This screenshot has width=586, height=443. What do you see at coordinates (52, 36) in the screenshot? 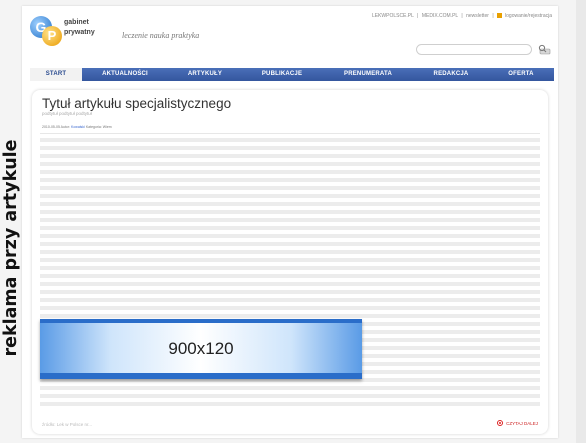
I see `logo-p-circle: P` at bounding box center [52, 36].